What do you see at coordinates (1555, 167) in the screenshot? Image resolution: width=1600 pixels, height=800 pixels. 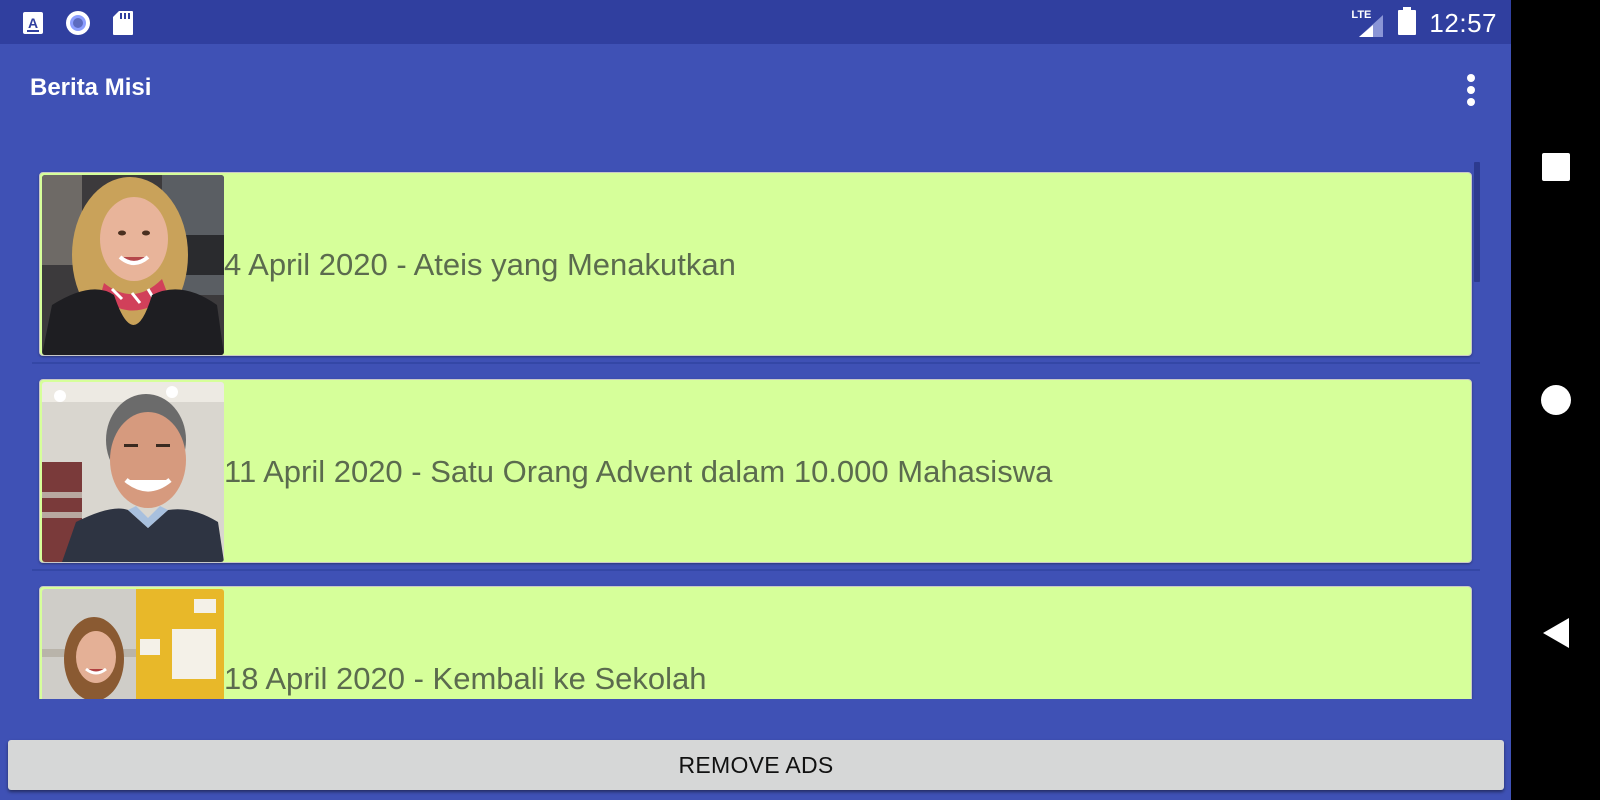 I see `recents-square-icon` at bounding box center [1555, 167].